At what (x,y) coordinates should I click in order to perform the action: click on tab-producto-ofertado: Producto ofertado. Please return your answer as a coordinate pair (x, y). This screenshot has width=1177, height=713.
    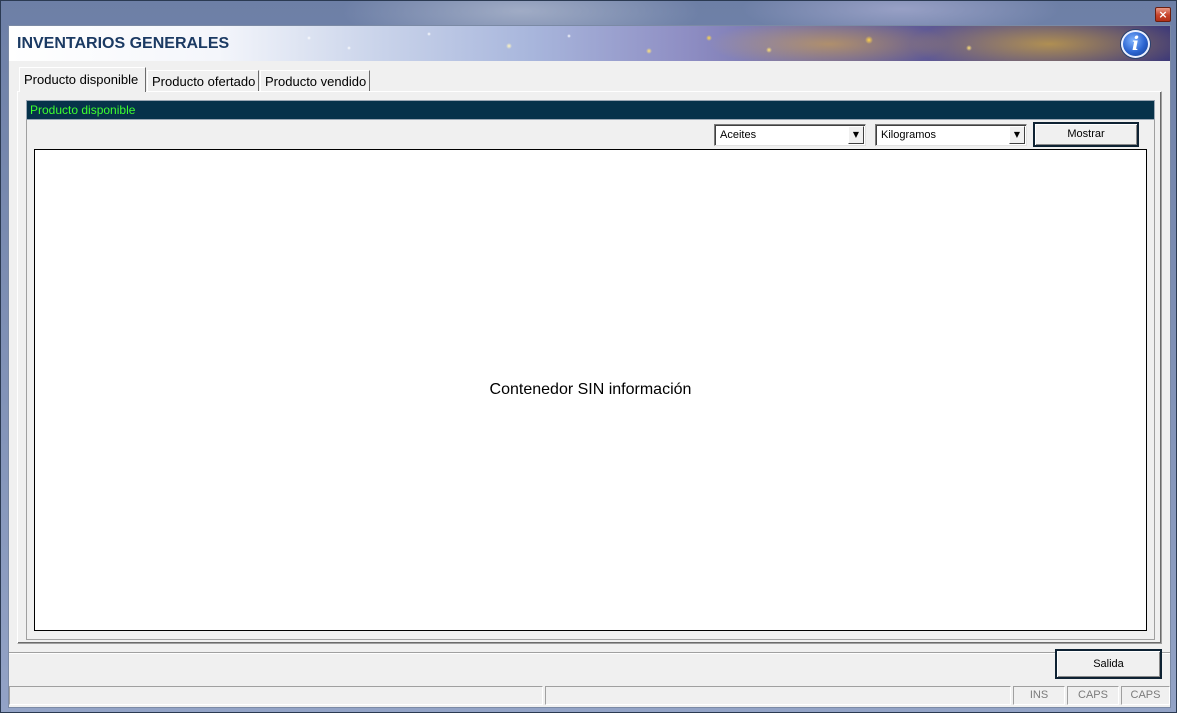
    Looking at the image, I should click on (203, 81).